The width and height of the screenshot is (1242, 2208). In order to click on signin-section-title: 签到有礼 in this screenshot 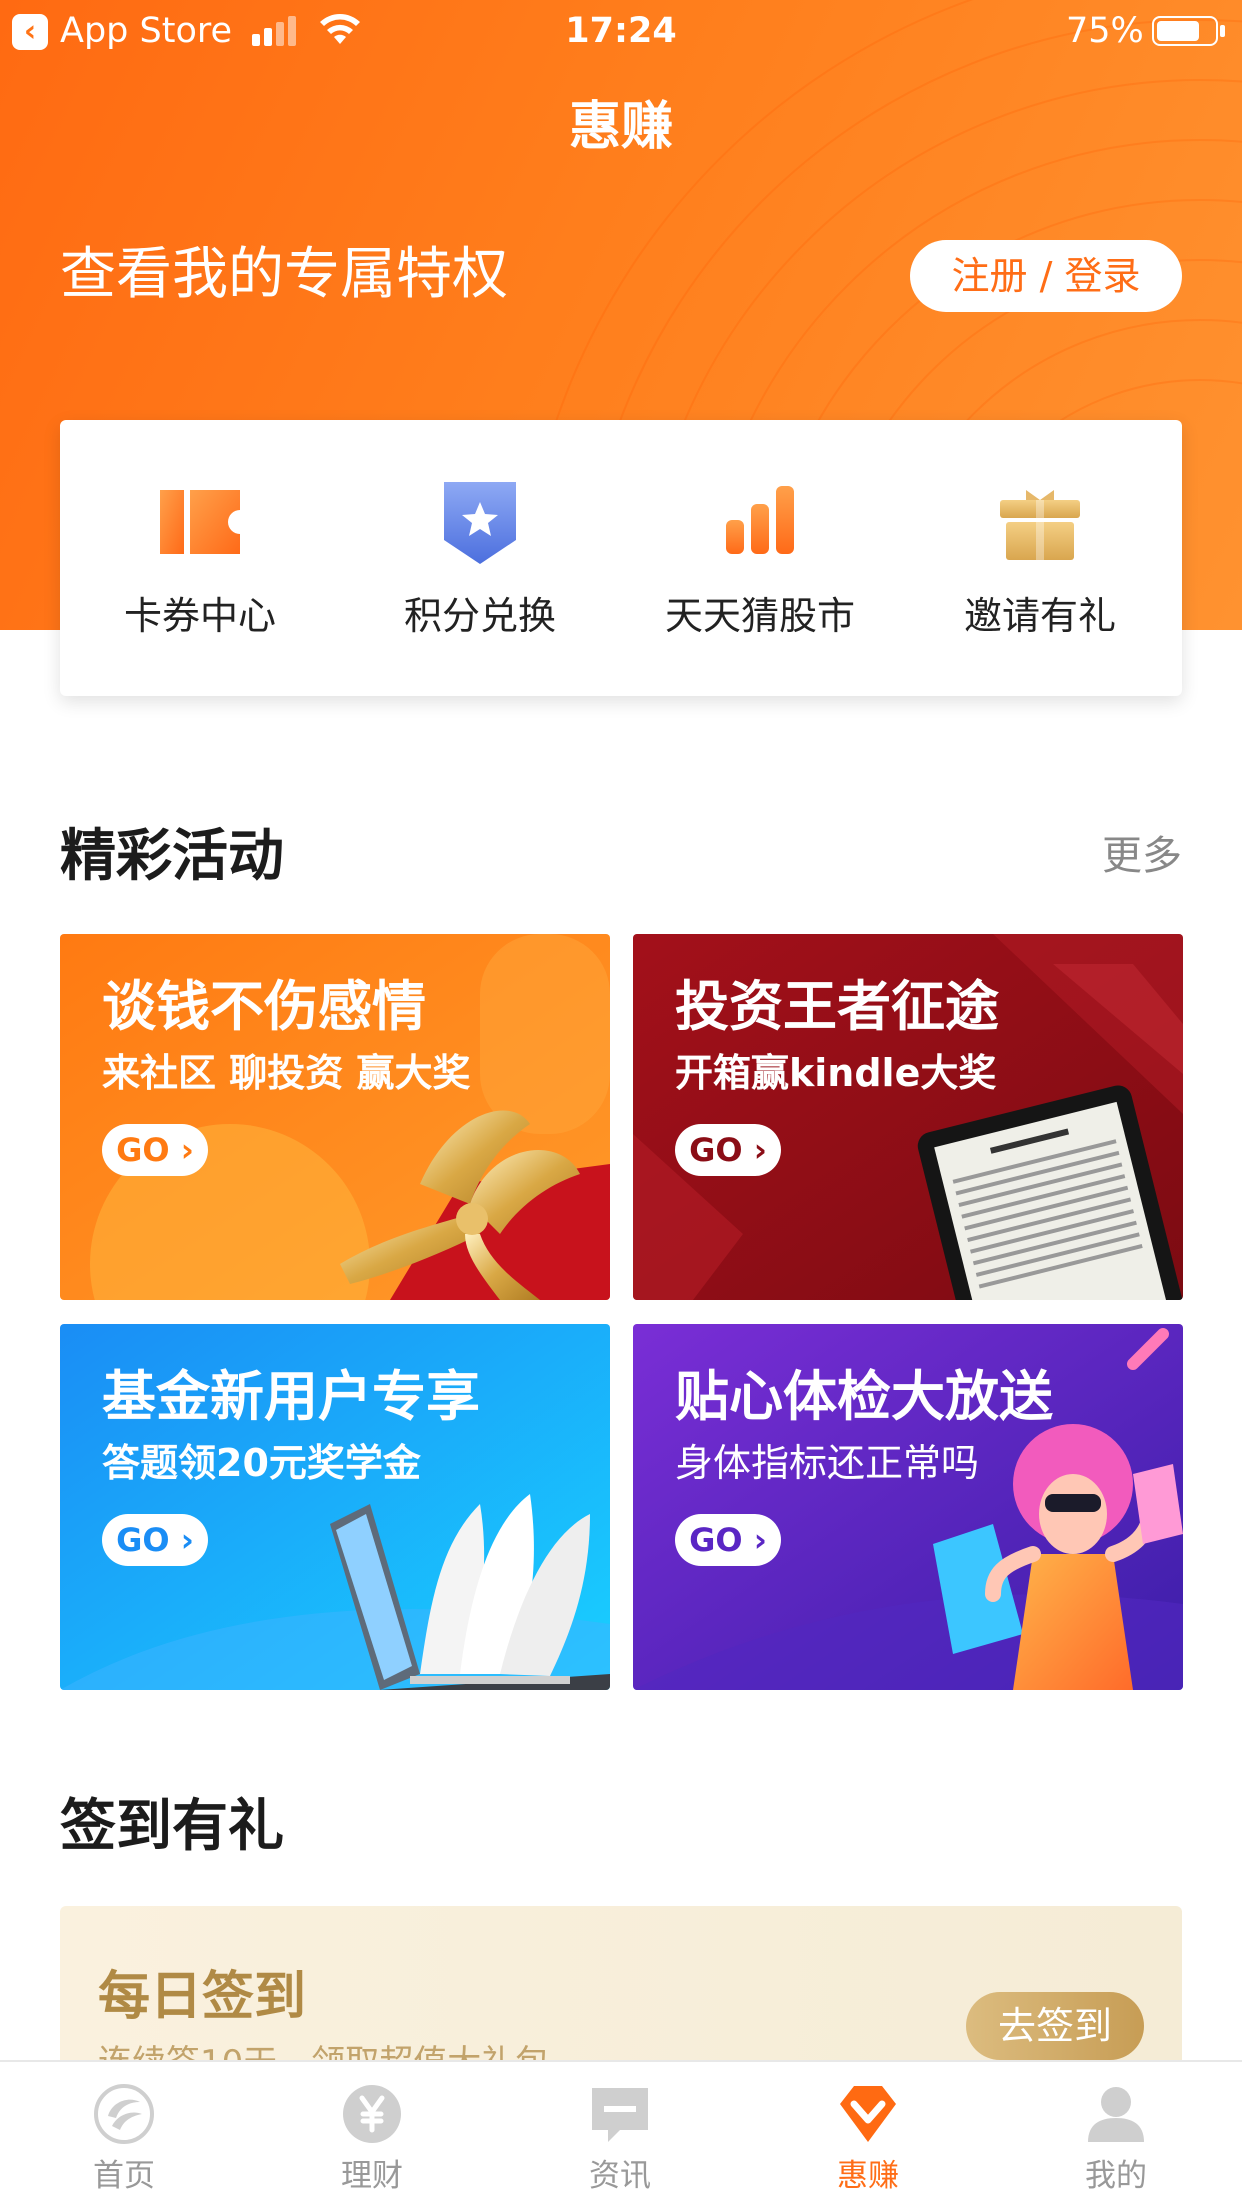, I will do `click(172, 1826)`.